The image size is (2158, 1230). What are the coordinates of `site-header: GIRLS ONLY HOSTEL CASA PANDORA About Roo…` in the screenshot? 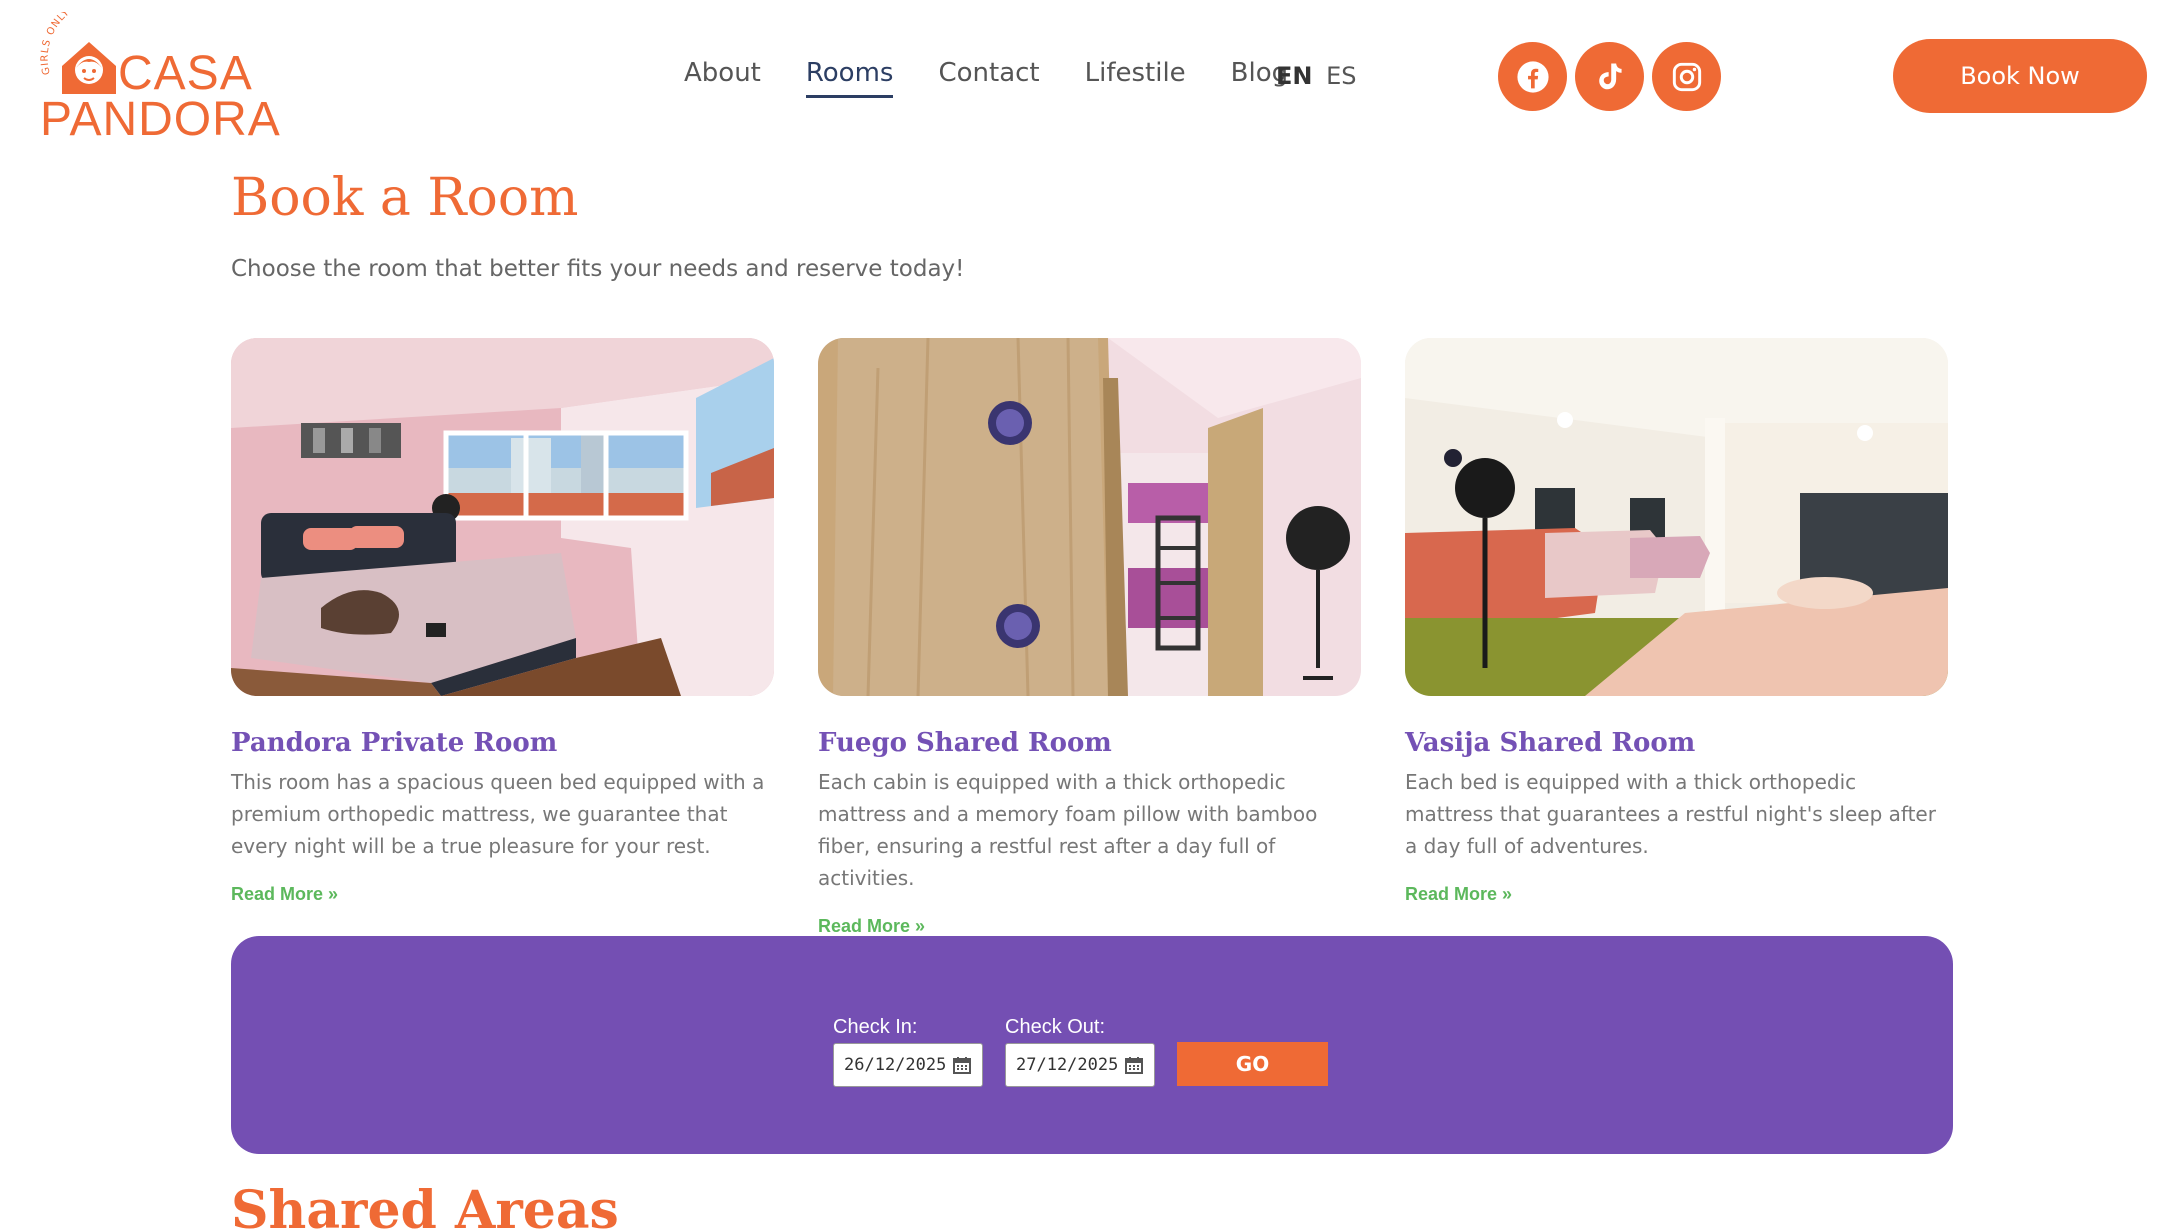 It's located at (1079, 75).